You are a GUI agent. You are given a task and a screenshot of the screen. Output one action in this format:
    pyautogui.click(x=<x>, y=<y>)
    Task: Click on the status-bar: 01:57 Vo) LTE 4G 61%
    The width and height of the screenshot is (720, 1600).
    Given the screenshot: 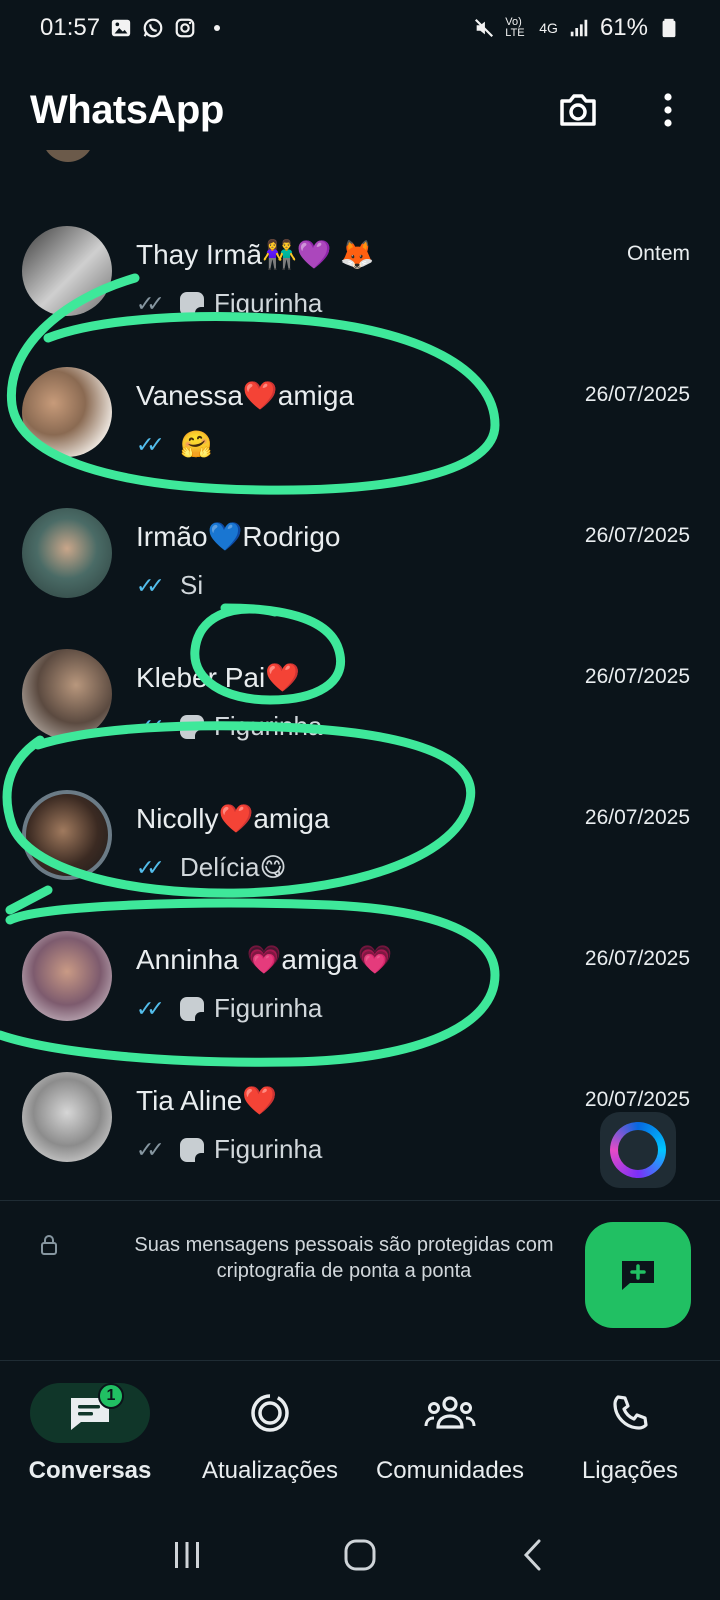 What is the action you would take?
    pyautogui.click(x=360, y=28)
    